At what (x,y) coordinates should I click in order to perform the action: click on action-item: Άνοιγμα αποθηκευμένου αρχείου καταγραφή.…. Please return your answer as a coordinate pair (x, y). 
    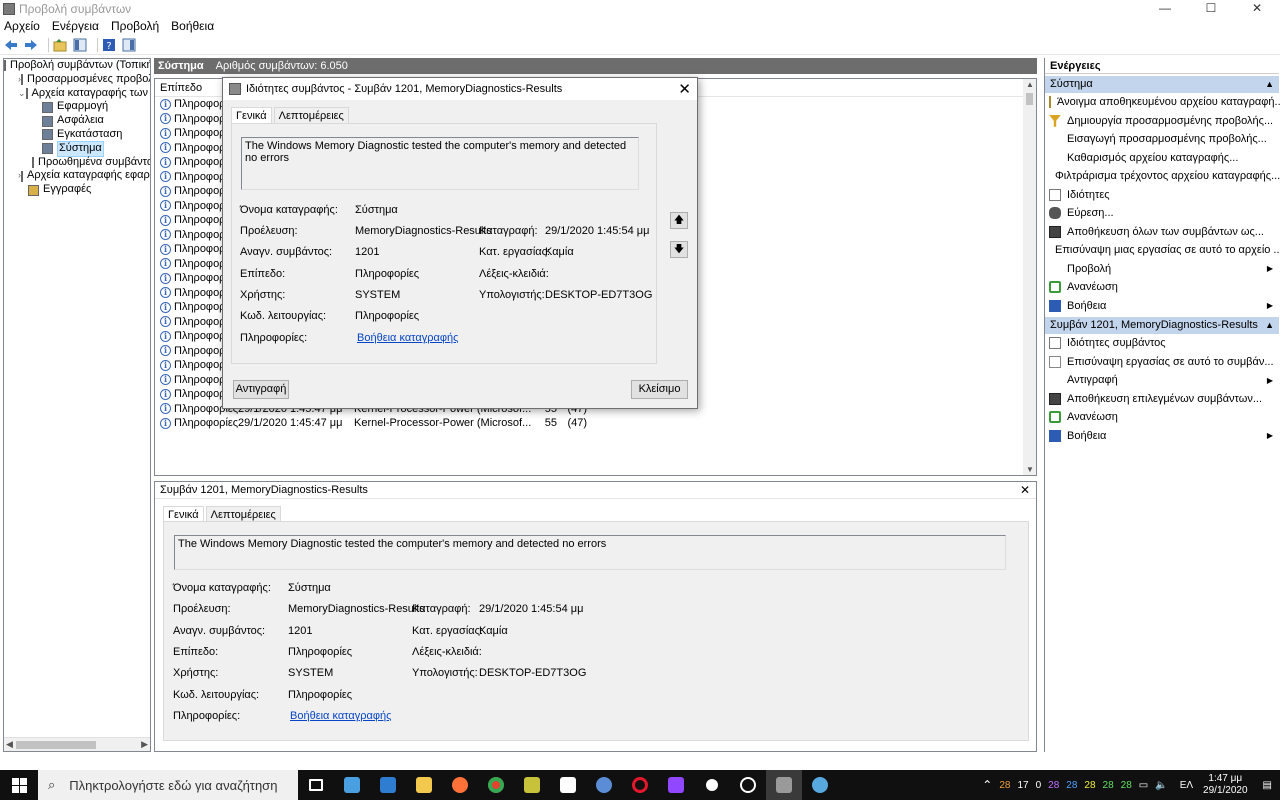
    Looking at the image, I should click on (1162, 102).